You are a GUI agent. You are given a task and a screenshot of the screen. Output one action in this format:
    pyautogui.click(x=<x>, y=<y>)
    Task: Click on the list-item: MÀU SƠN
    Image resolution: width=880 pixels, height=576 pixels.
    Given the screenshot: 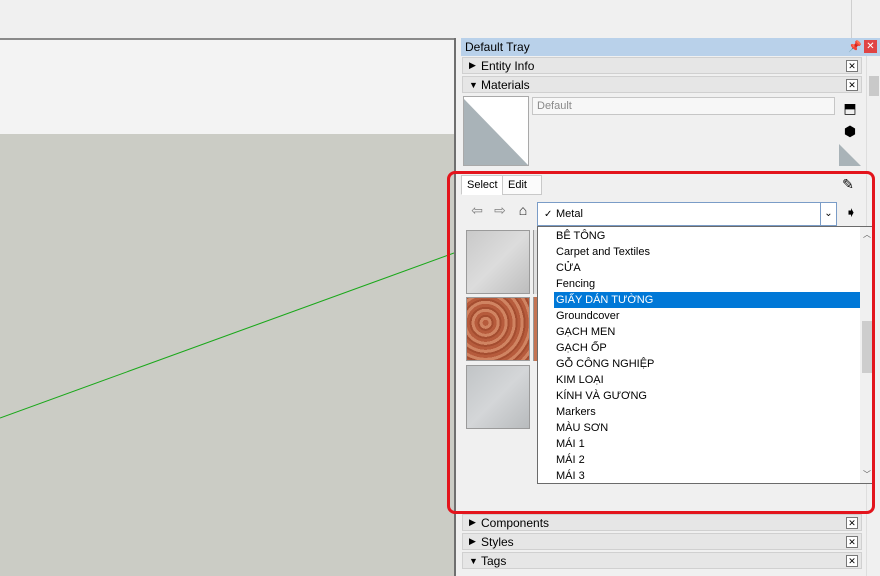 What is the action you would take?
    pyautogui.click(x=581, y=428)
    